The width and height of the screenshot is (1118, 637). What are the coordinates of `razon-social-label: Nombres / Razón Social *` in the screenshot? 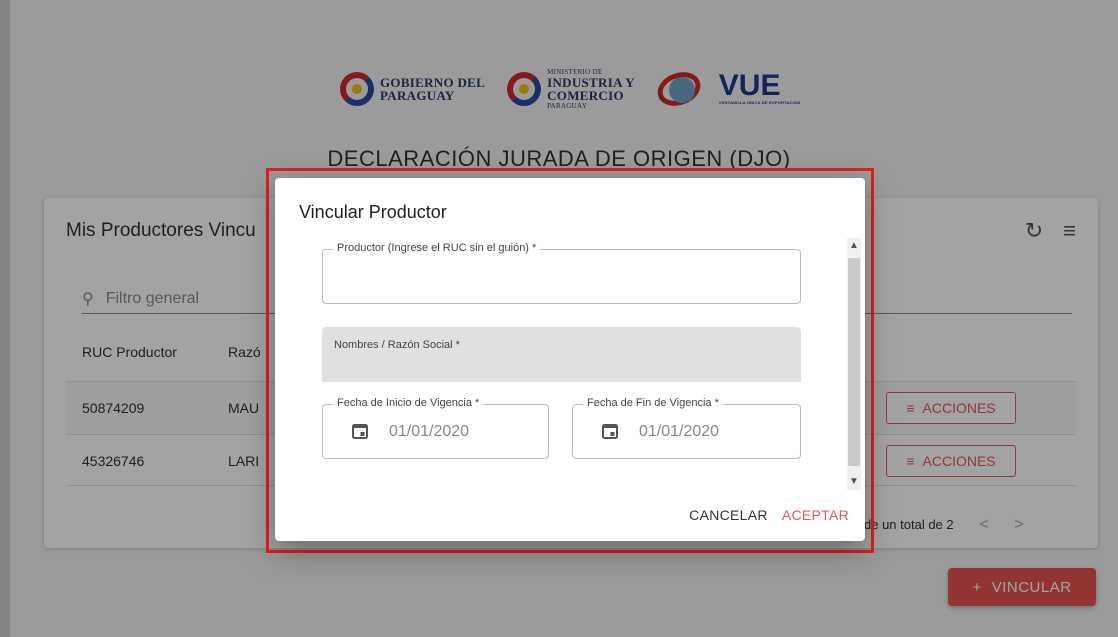 It's located at (397, 345).